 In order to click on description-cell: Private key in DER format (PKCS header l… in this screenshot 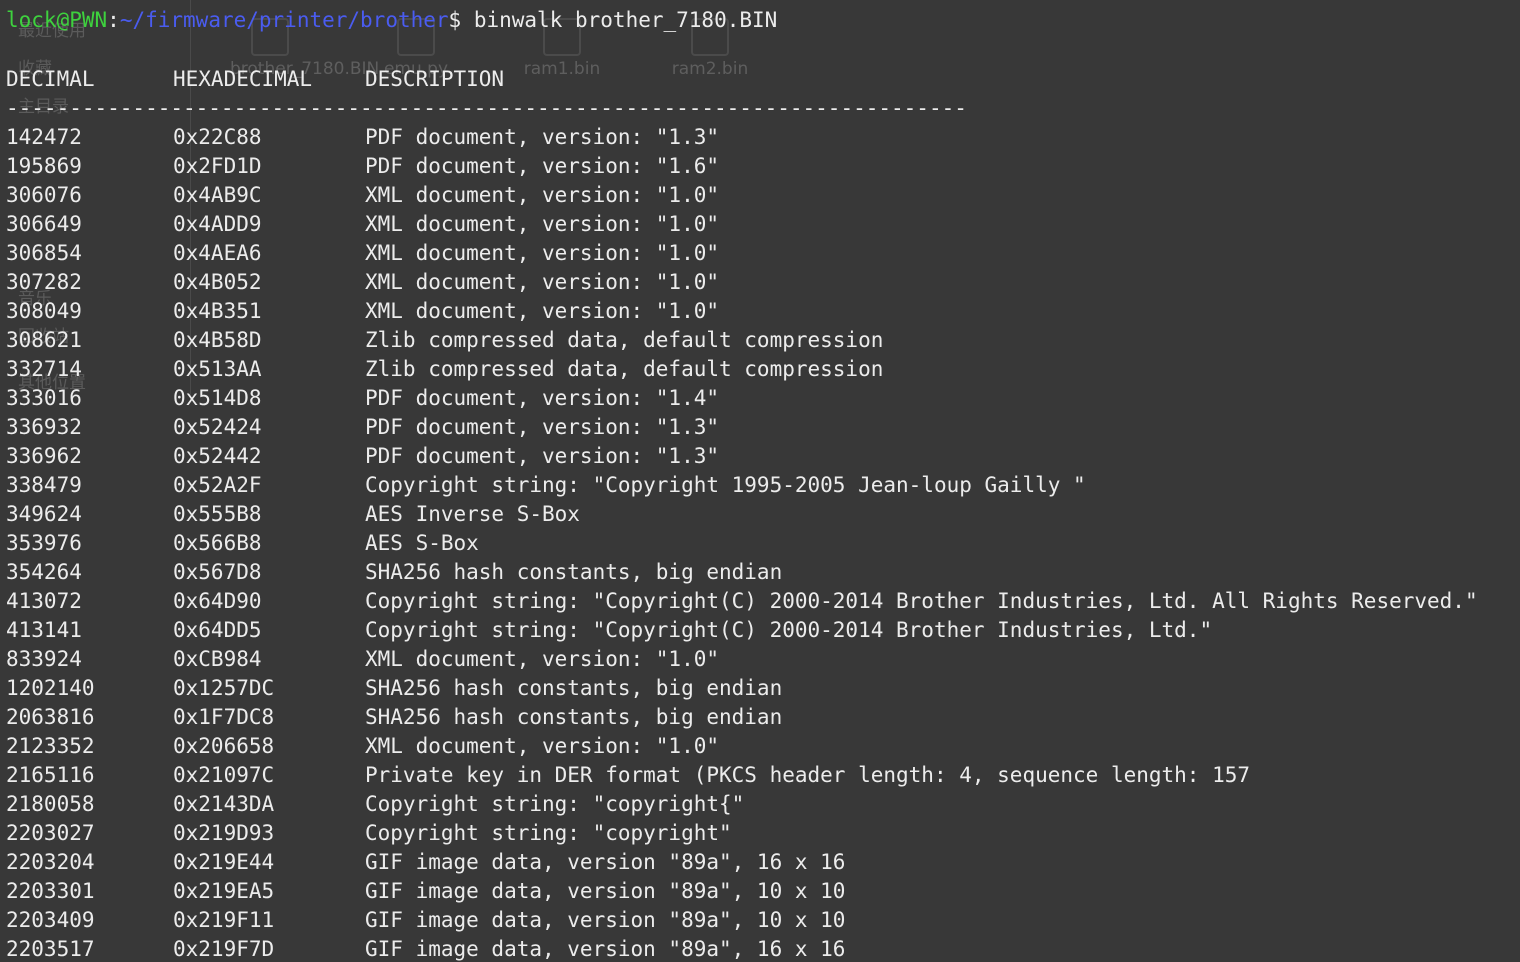, I will do `click(808, 775)`.